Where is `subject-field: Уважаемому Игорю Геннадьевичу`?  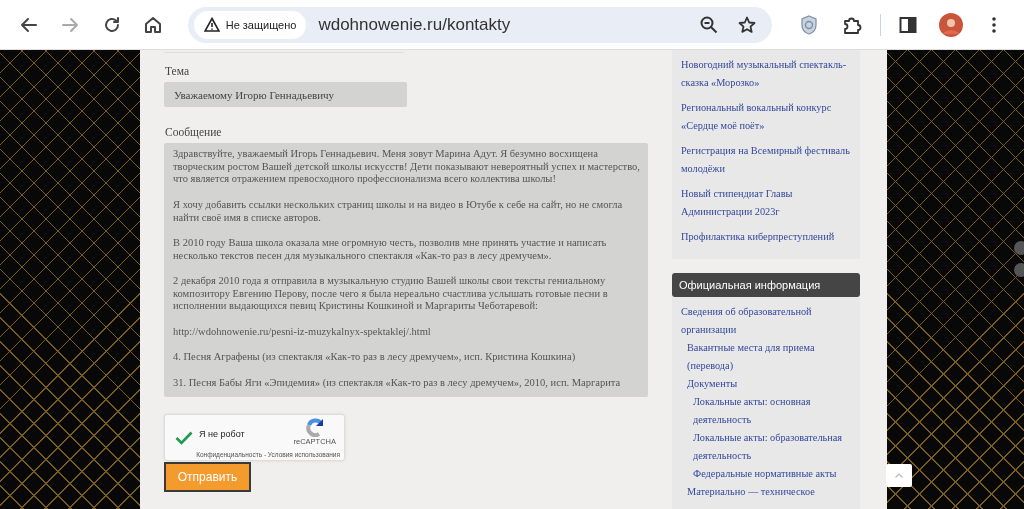 subject-field: Уважаемому Игорю Геннадьевичу is located at coordinates (285, 94).